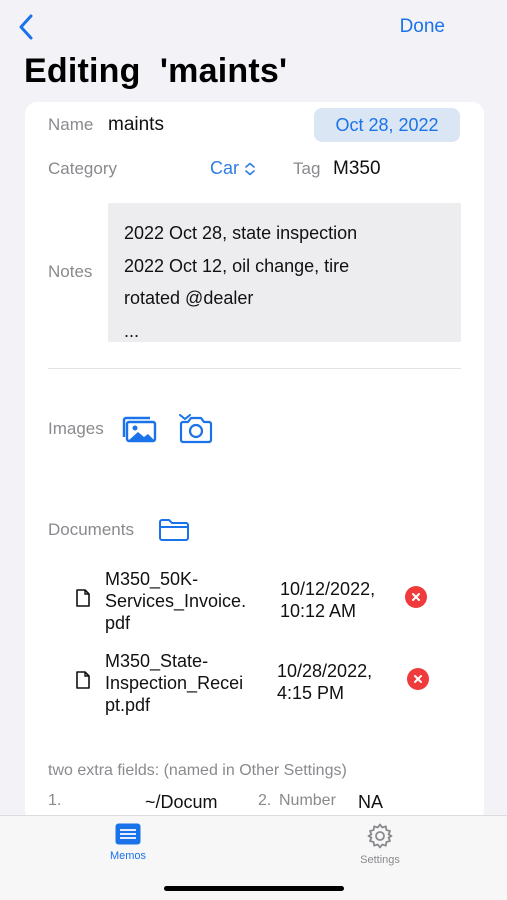 The width and height of the screenshot is (507, 900). What do you see at coordinates (136, 125) in the screenshot?
I see `name-field: maints` at bounding box center [136, 125].